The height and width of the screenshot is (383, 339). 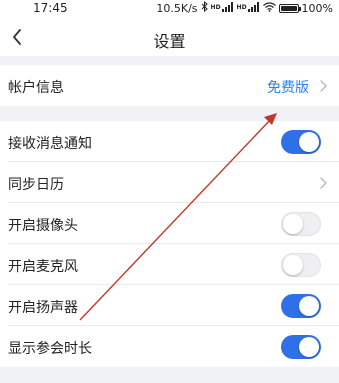 What do you see at coordinates (169, 346) in the screenshot?
I see `setting-row-meeting-duration: 显示参会时长` at bounding box center [169, 346].